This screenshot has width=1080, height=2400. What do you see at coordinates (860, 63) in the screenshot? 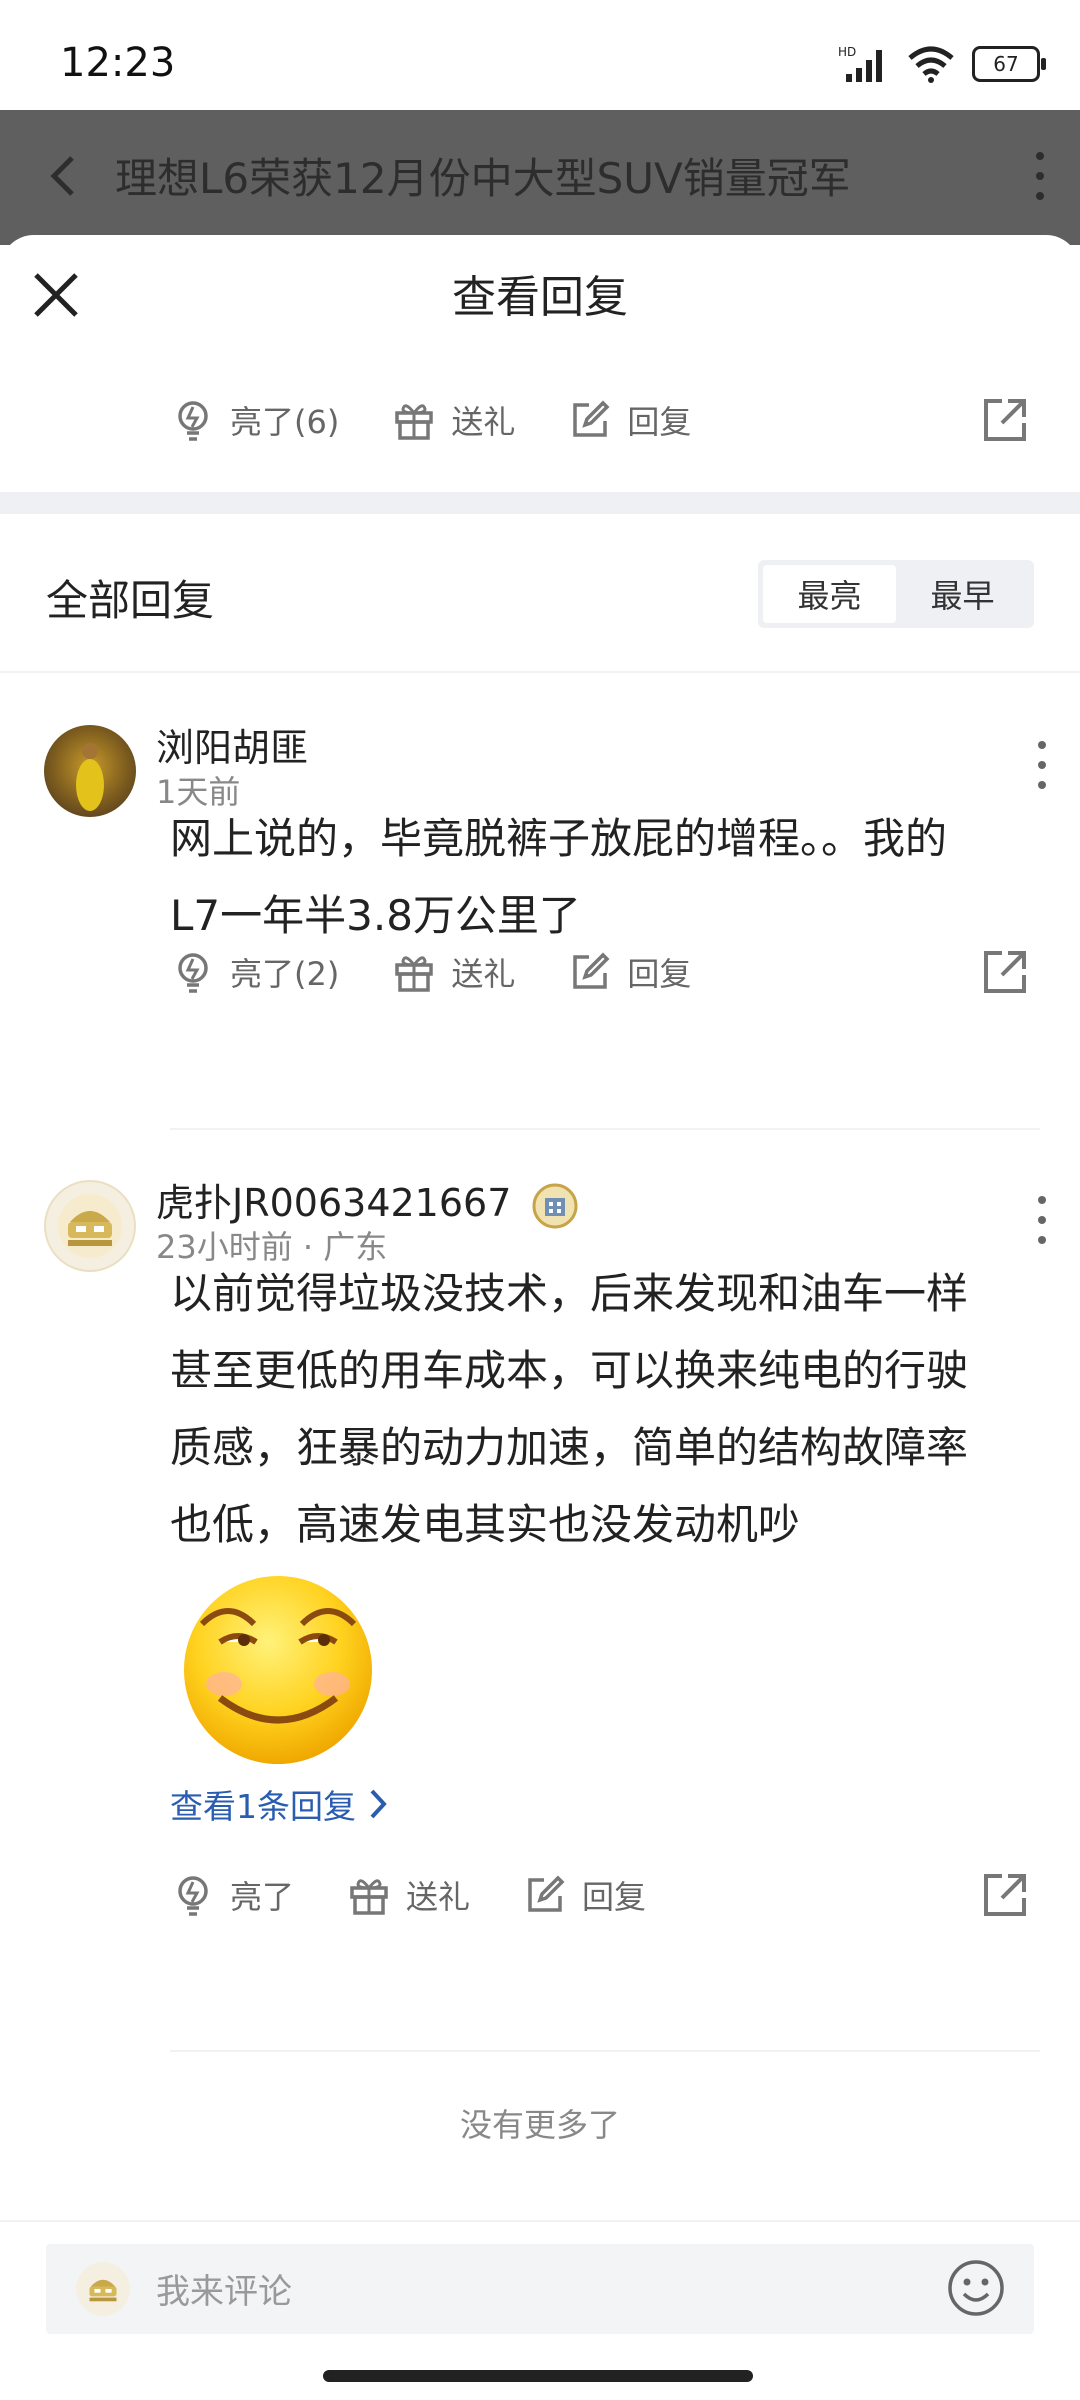
I see `signal-icon: HD` at bounding box center [860, 63].